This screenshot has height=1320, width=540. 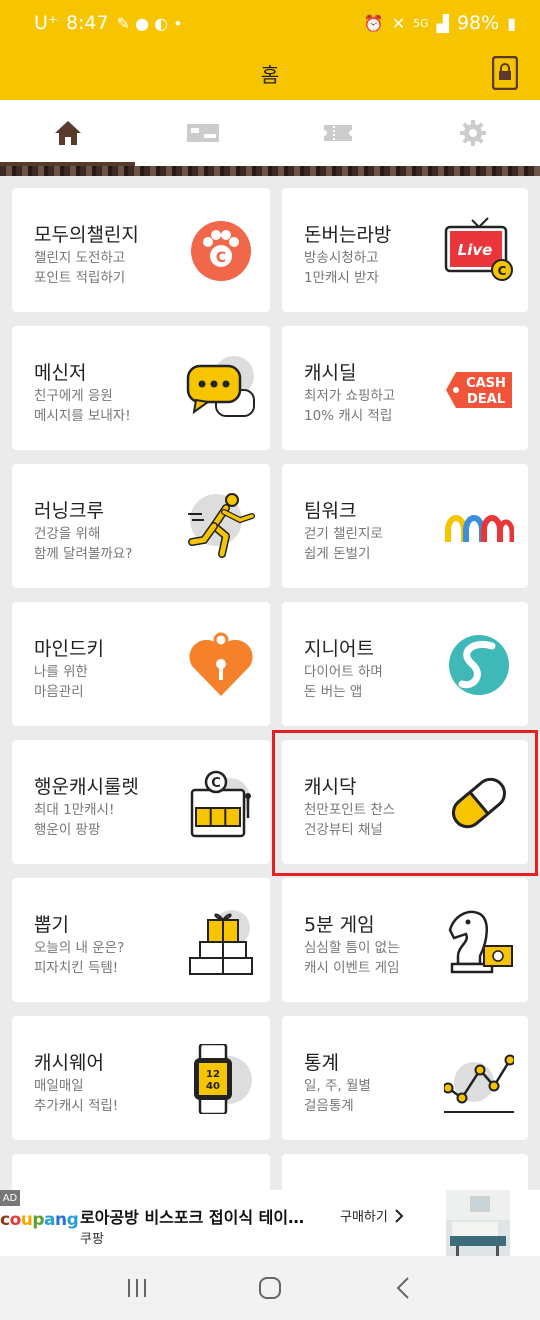 What do you see at coordinates (479, 528) in the screenshot?
I see `teamwork-arches-icon` at bounding box center [479, 528].